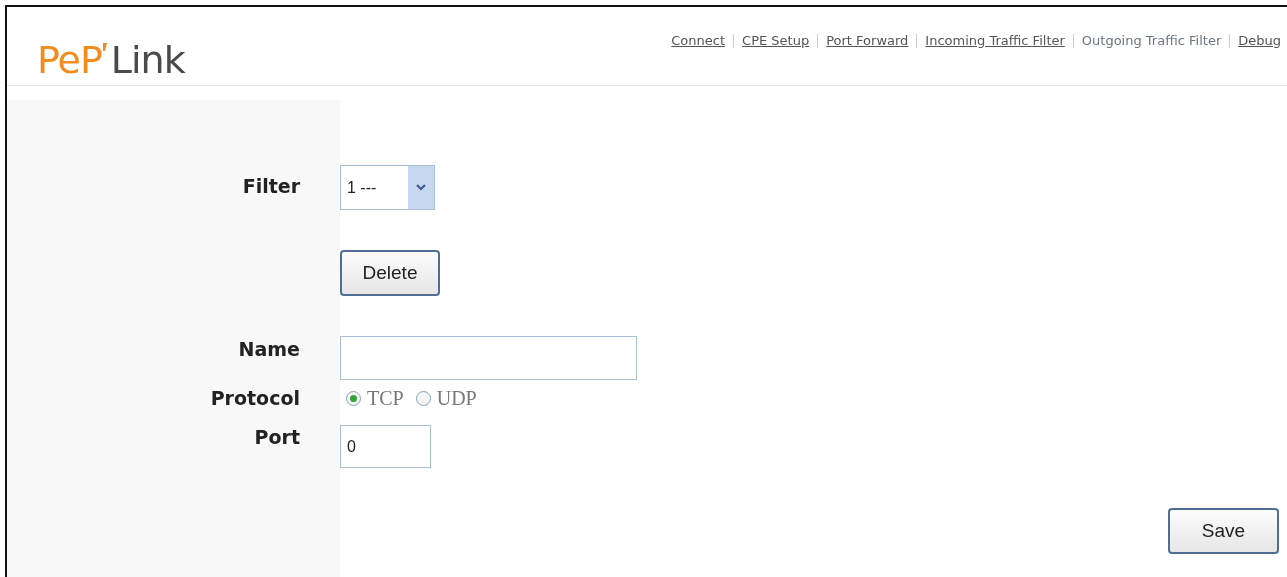 Image resolution: width=1287 pixels, height=577 pixels. What do you see at coordinates (255, 398) in the screenshot?
I see `protocol-label: Protocol` at bounding box center [255, 398].